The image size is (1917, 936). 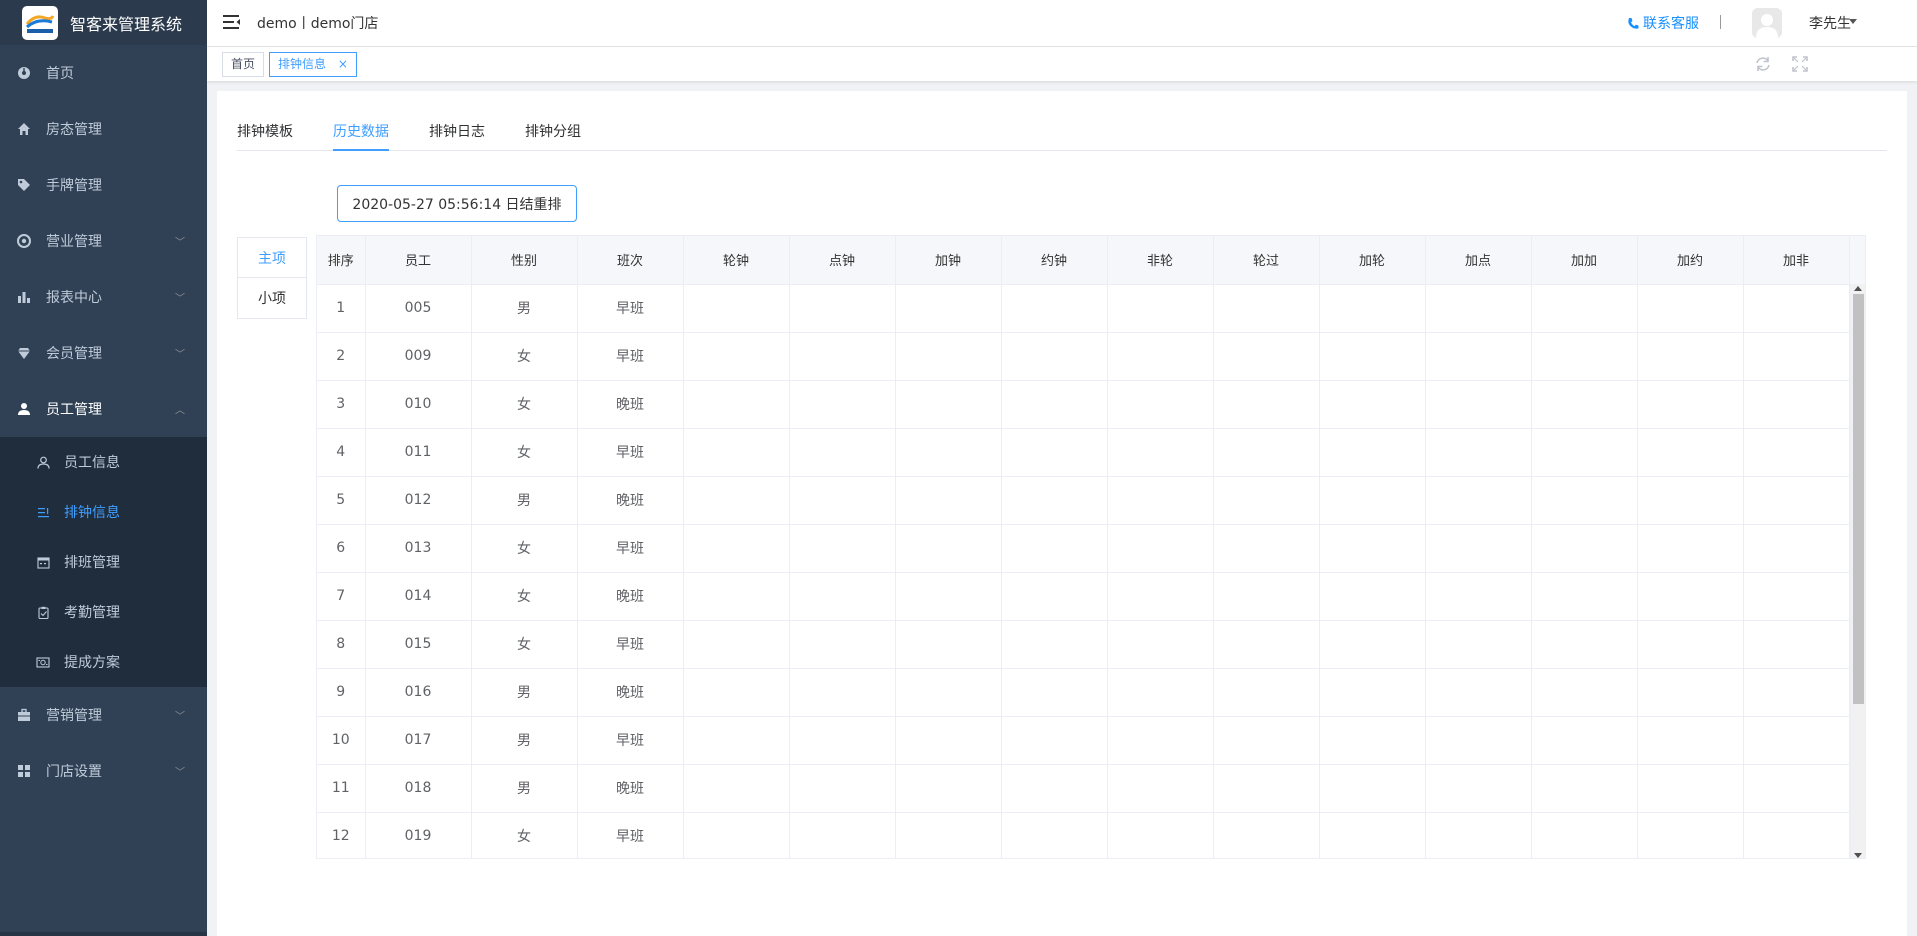 I want to click on sidebar-item-label: 营销管理, so click(x=74, y=716).